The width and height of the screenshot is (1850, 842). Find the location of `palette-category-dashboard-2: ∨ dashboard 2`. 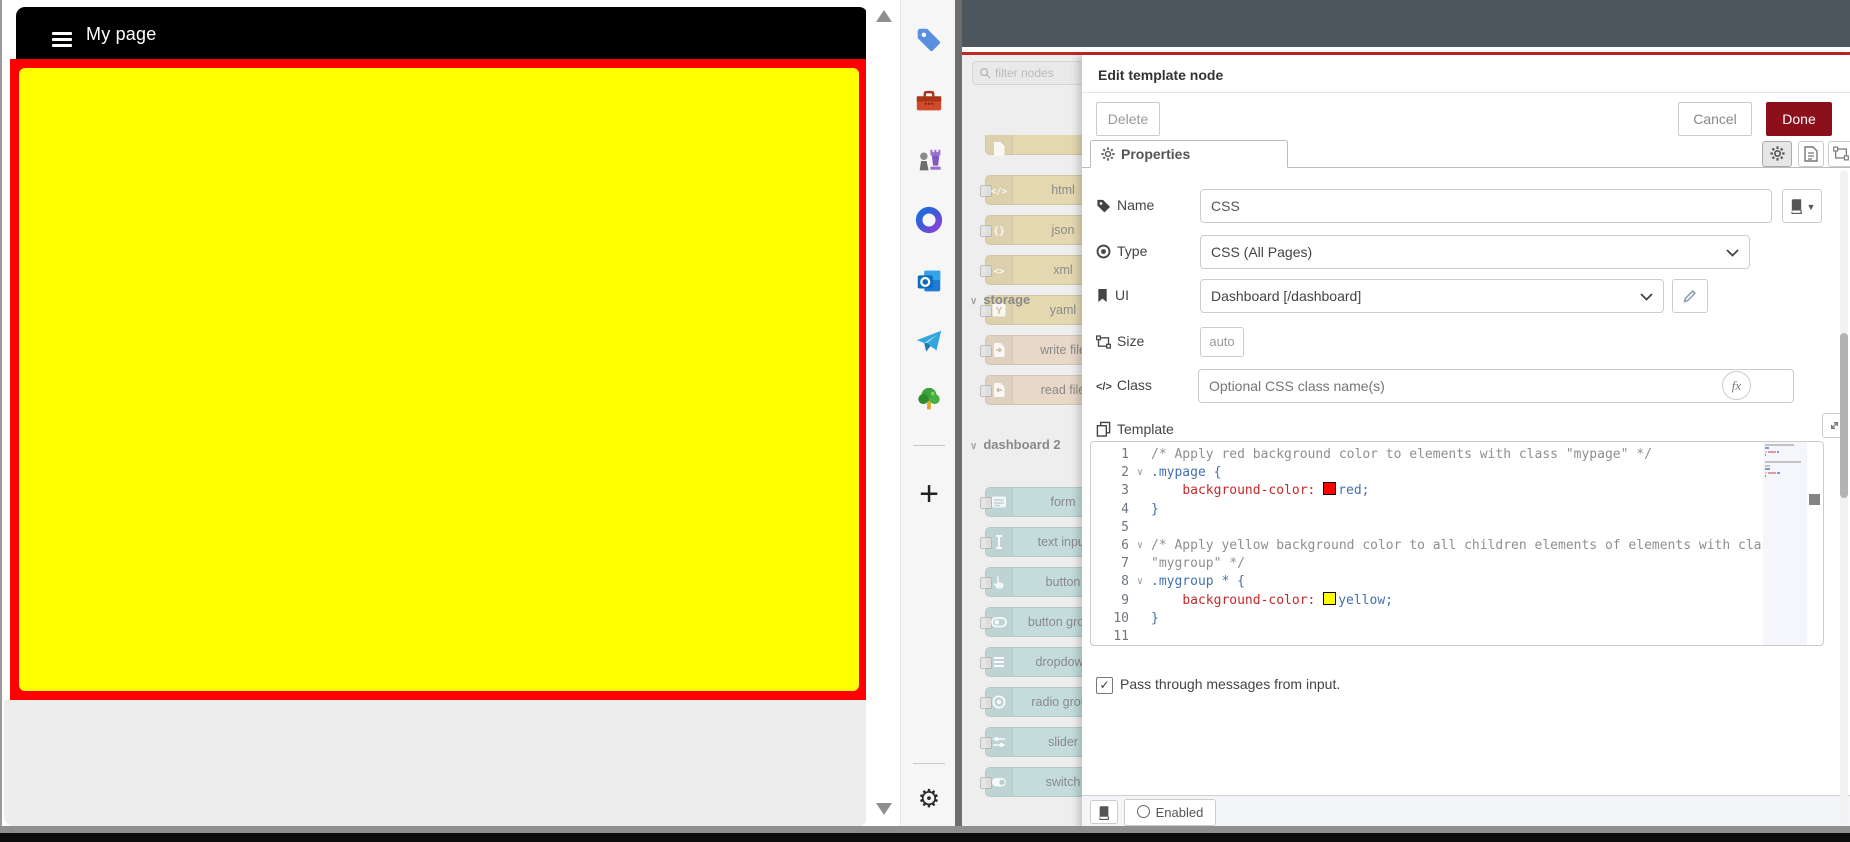

palette-category-dashboard-2: ∨ dashboard 2 is located at coordinates (1026, 447).